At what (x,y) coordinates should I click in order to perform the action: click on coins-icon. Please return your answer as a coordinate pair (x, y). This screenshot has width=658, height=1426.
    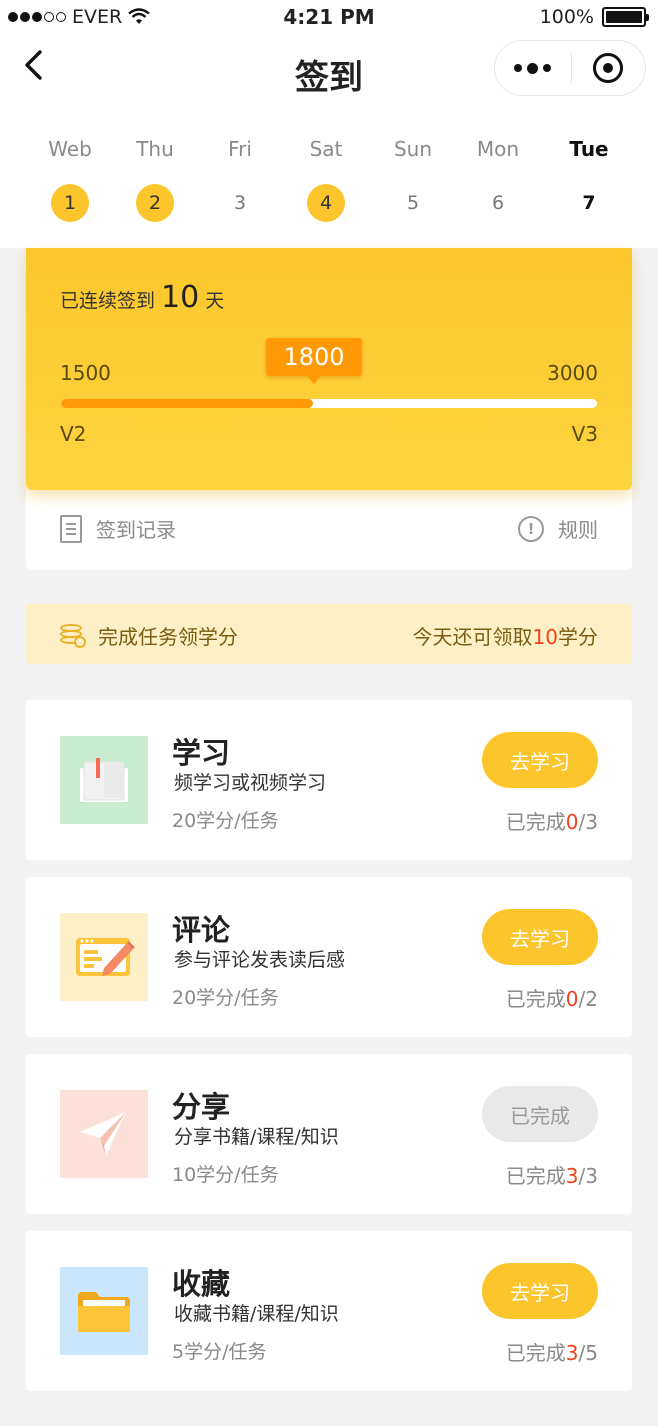
    Looking at the image, I should click on (73, 635).